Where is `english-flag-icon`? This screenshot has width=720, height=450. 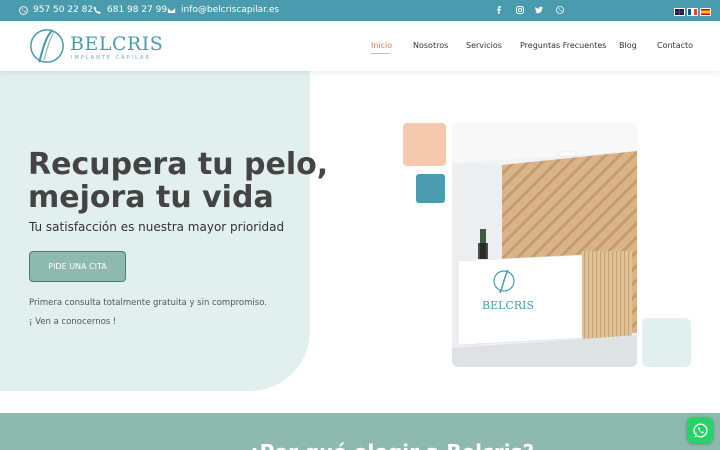
english-flag-icon is located at coordinates (679, 12).